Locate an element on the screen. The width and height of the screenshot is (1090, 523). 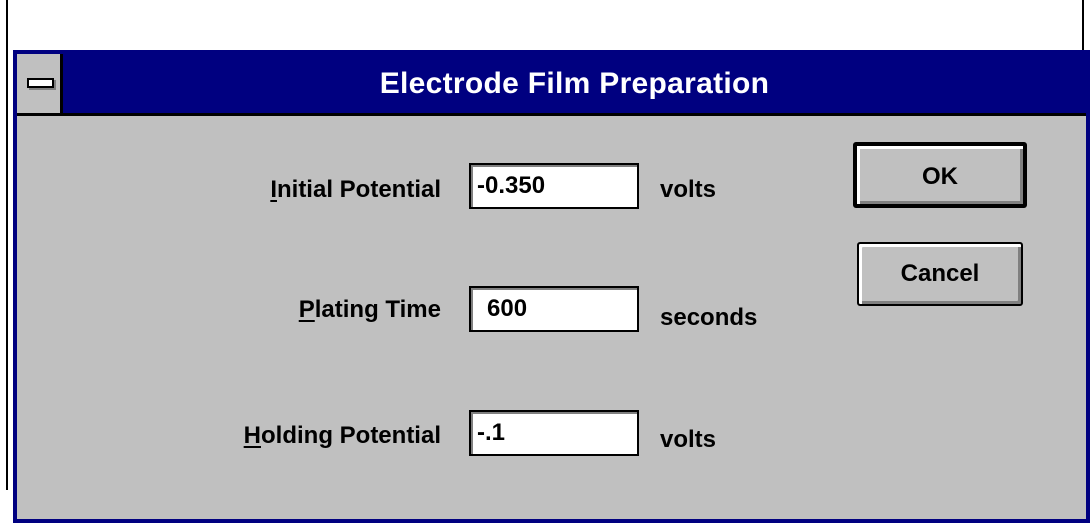
plating-time-label-text: lating Time is located at coordinates (377, 309).